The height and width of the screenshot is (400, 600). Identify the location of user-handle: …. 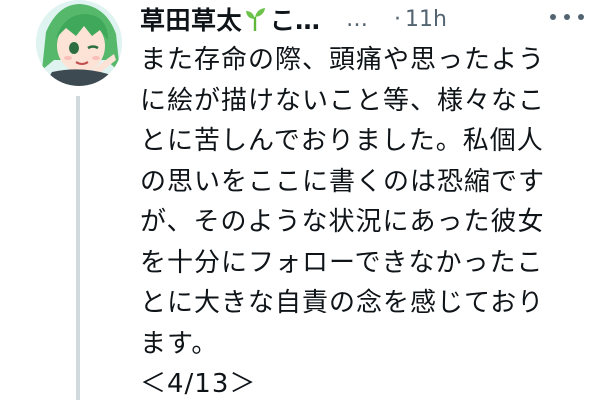
(357, 19).